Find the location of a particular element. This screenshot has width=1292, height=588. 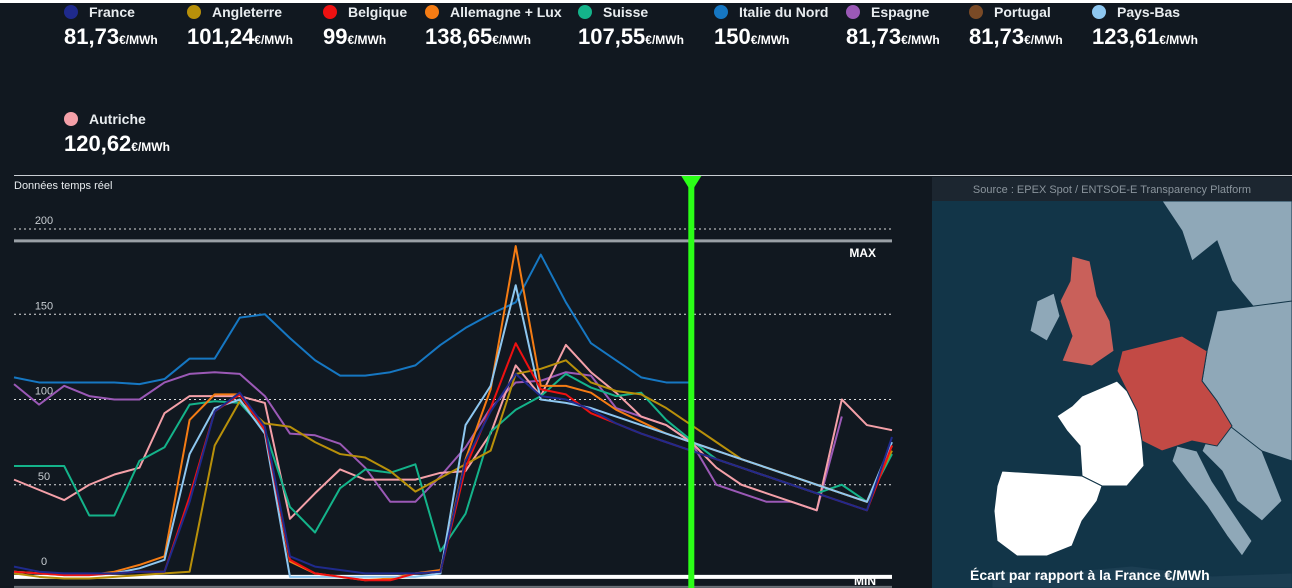

legend-price-value: 138,65 is located at coordinates (459, 36).